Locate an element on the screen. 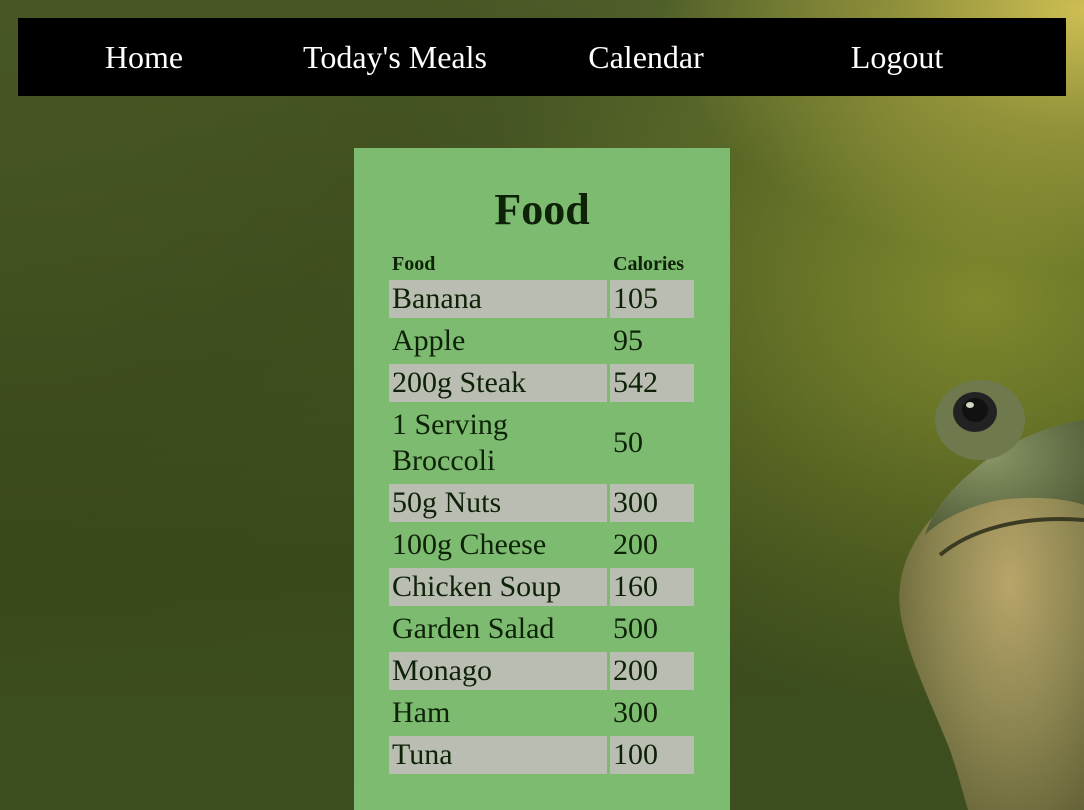 This screenshot has width=1084, height=810. food-cell: 1 Serving Broccoli is located at coordinates (450, 442).